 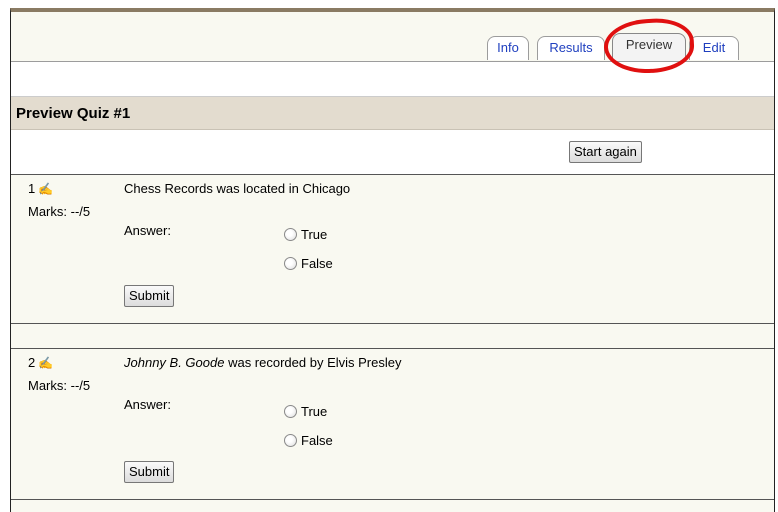 I want to click on spacer, so click(x=392, y=79).